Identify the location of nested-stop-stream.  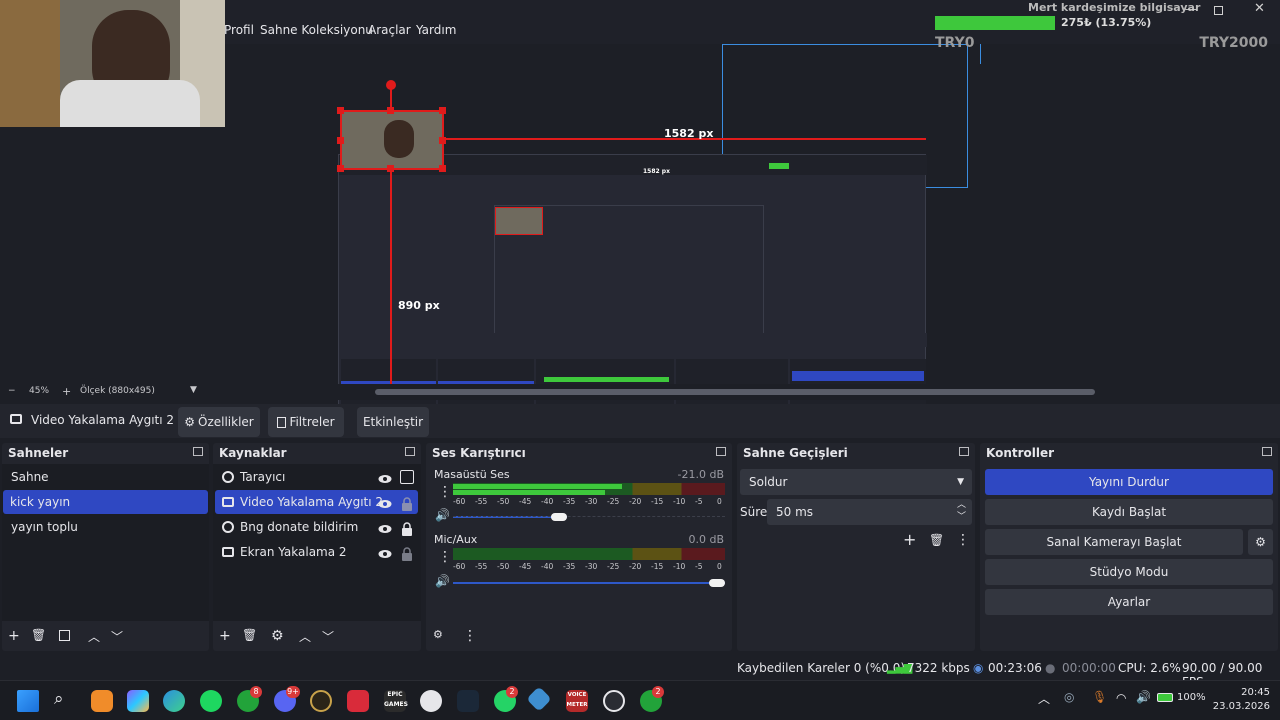
(858, 376).